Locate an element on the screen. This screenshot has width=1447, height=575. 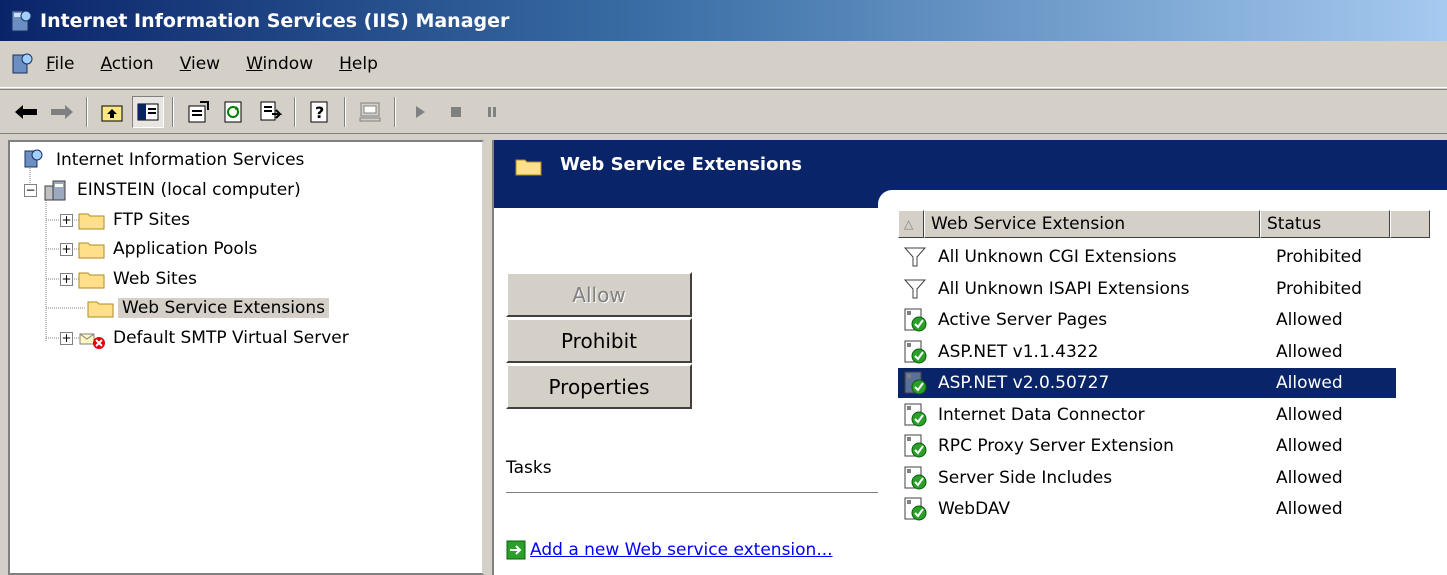
menu-help: Help is located at coordinates (358, 64).